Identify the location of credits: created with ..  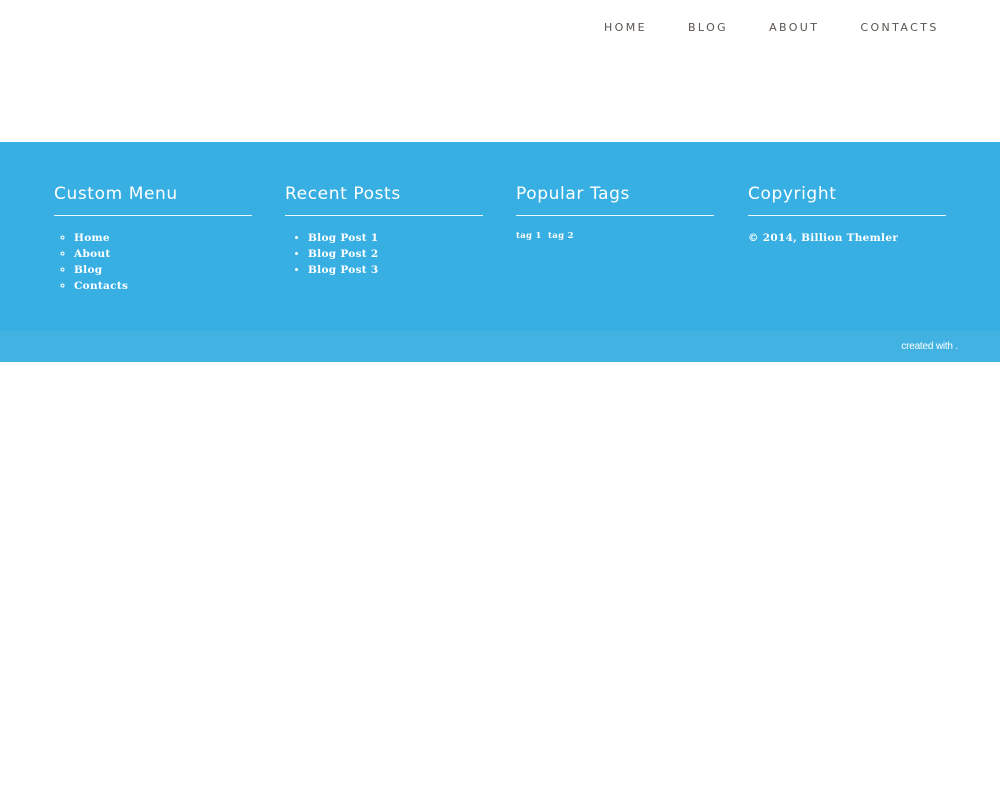
(929, 346).